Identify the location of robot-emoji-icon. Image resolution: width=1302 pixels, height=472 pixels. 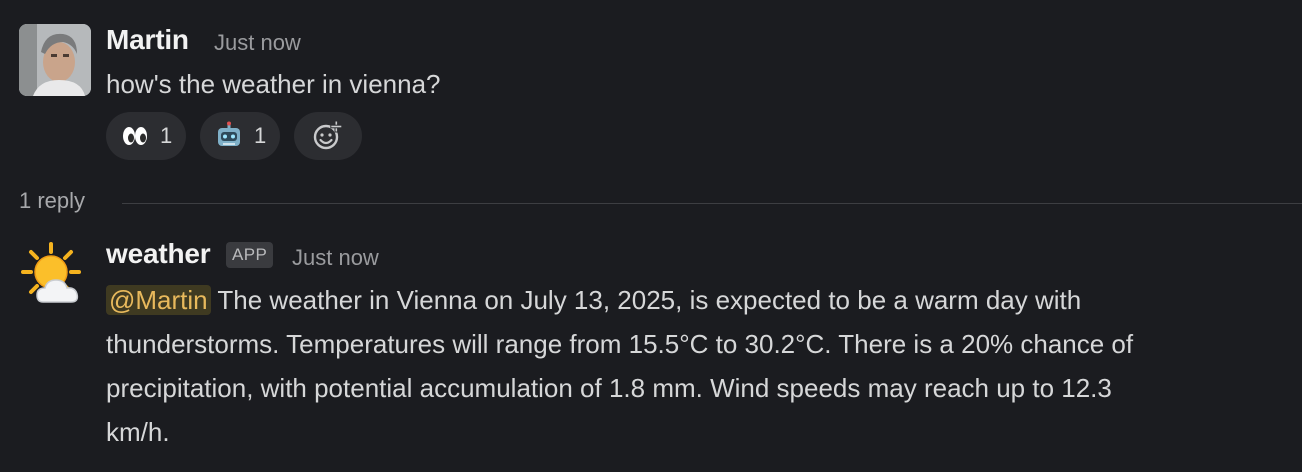
(229, 136).